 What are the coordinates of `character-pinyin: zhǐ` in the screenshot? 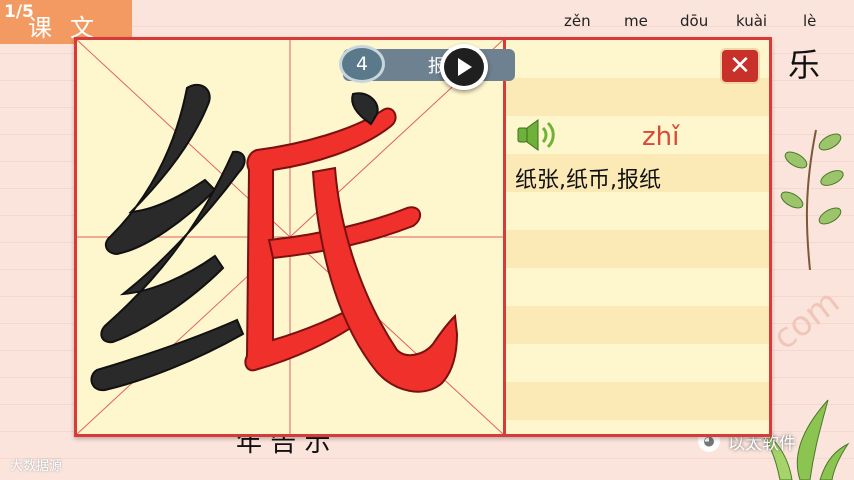 It's located at (661, 137).